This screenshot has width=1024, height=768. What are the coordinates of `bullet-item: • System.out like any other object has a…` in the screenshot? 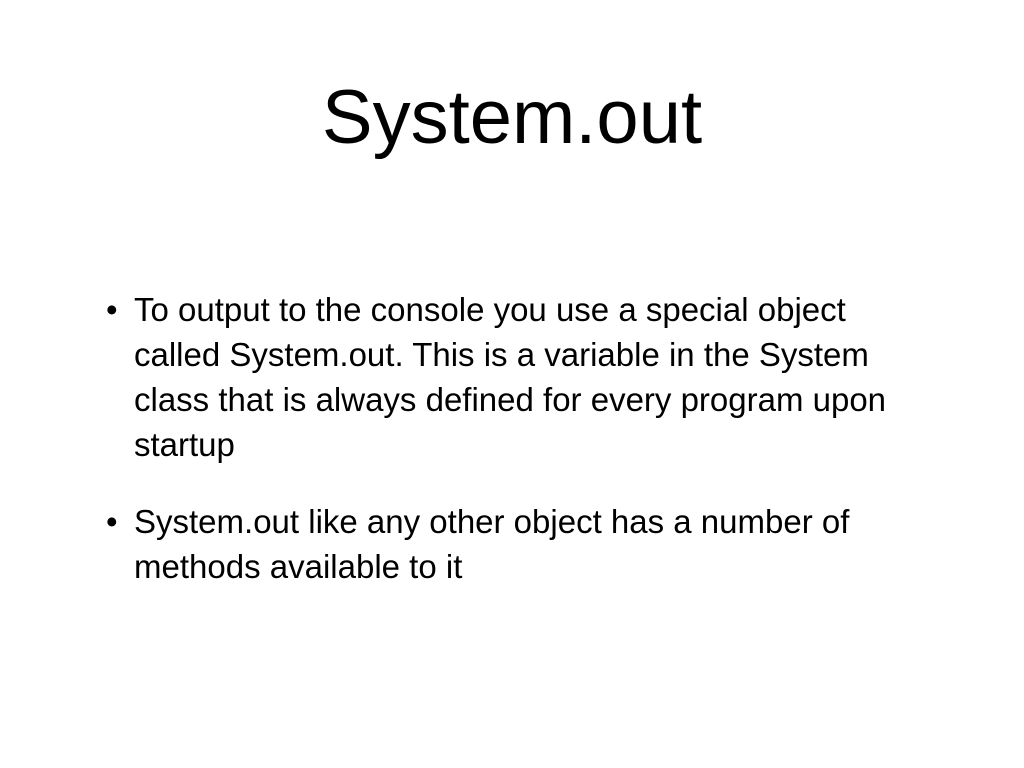 It's located at (521, 544).